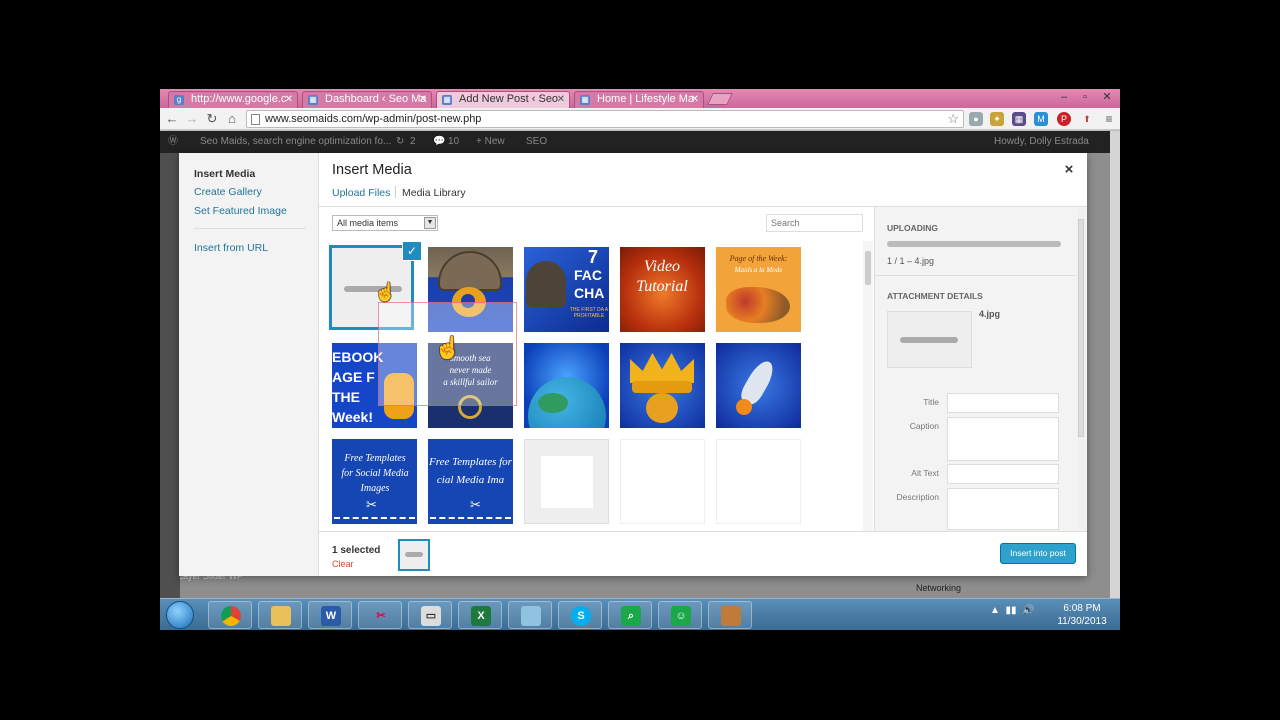 The image size is (1280, 720). I want to click on menu-insert-media: Insert Media, so click(224, 174).